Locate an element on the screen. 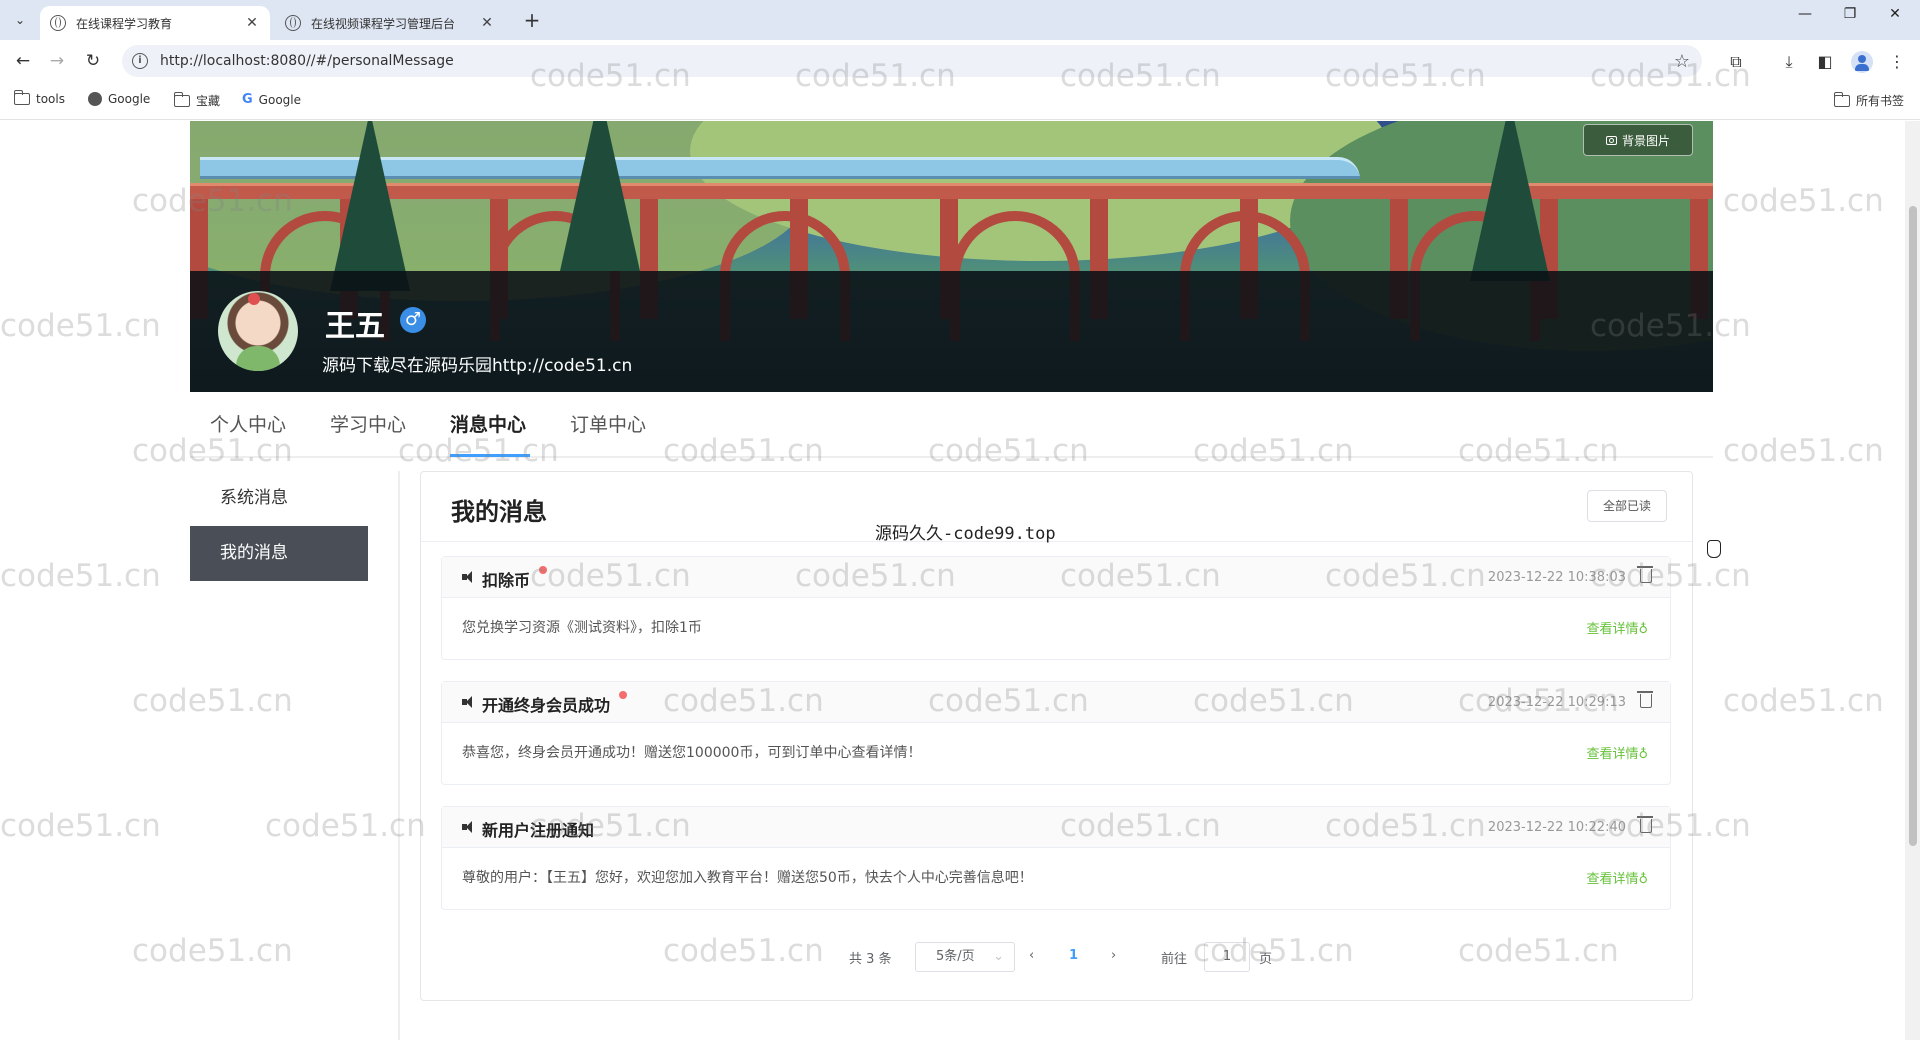 This screenshot has width=1920, height=1040. profile-info-strip: 王五 ♂ 源码下载尽在源码乐园http://code51.cn is located at coordinates (951, 331).